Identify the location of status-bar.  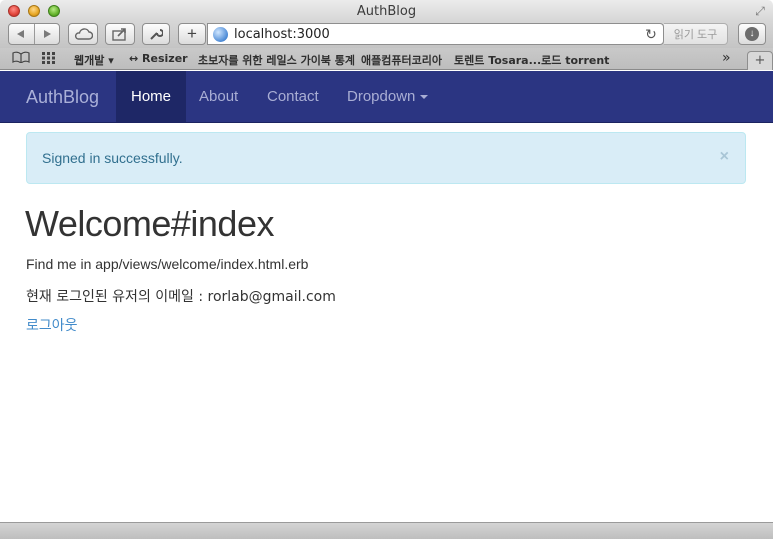
(386, 530).